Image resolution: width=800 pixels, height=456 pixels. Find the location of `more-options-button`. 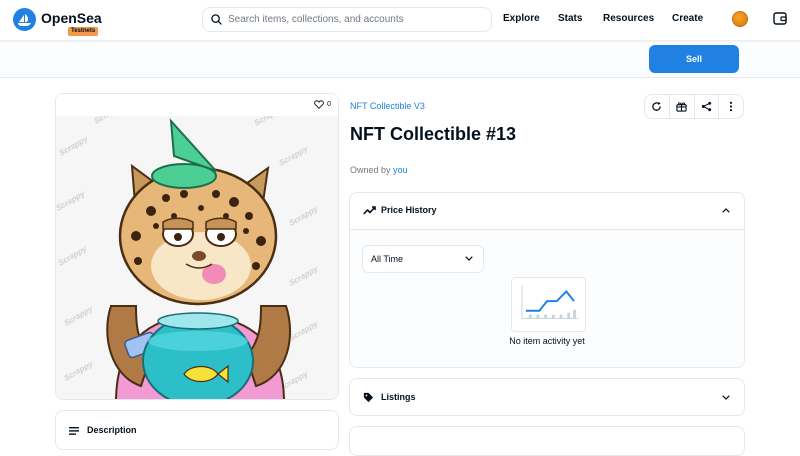

more-options-button is located at coordinates (731, 106).